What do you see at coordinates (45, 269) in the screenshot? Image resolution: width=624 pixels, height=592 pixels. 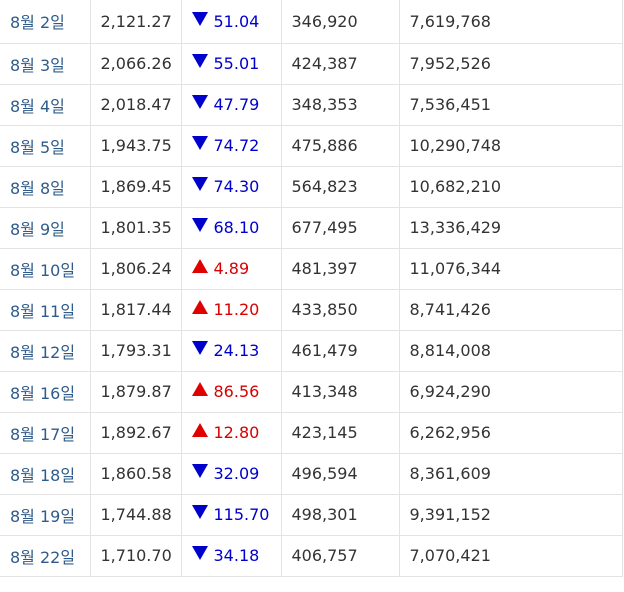 I see `date-cell: 8월 10일` at bounding box center [45, 269].